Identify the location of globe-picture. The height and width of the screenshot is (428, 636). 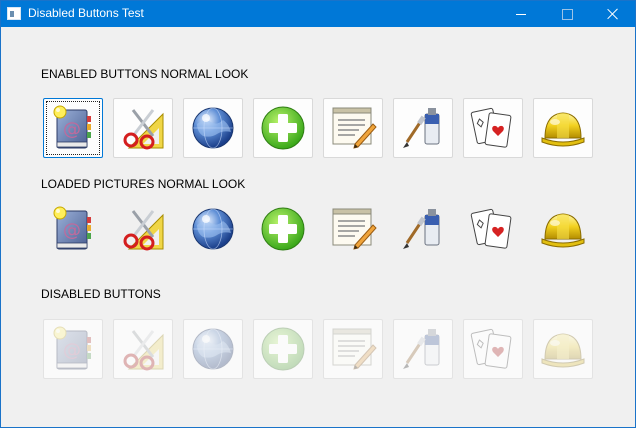
(213, 229).